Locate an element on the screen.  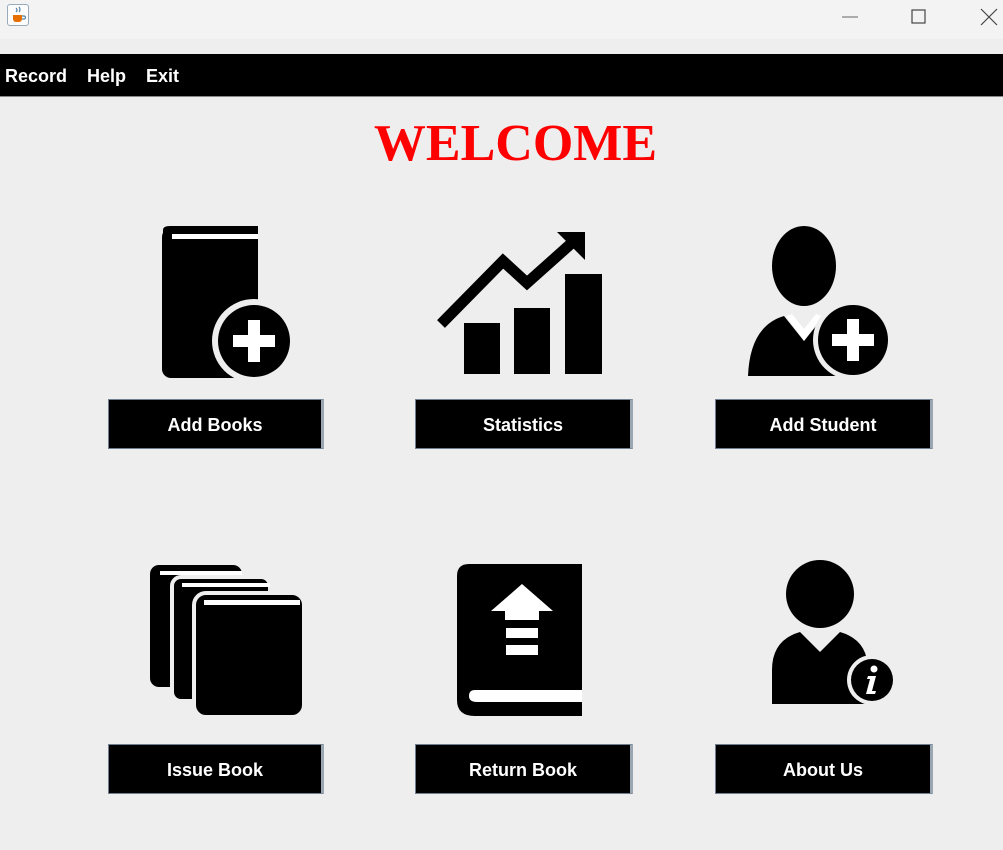
close-icon is located at coordinates (984, 17).